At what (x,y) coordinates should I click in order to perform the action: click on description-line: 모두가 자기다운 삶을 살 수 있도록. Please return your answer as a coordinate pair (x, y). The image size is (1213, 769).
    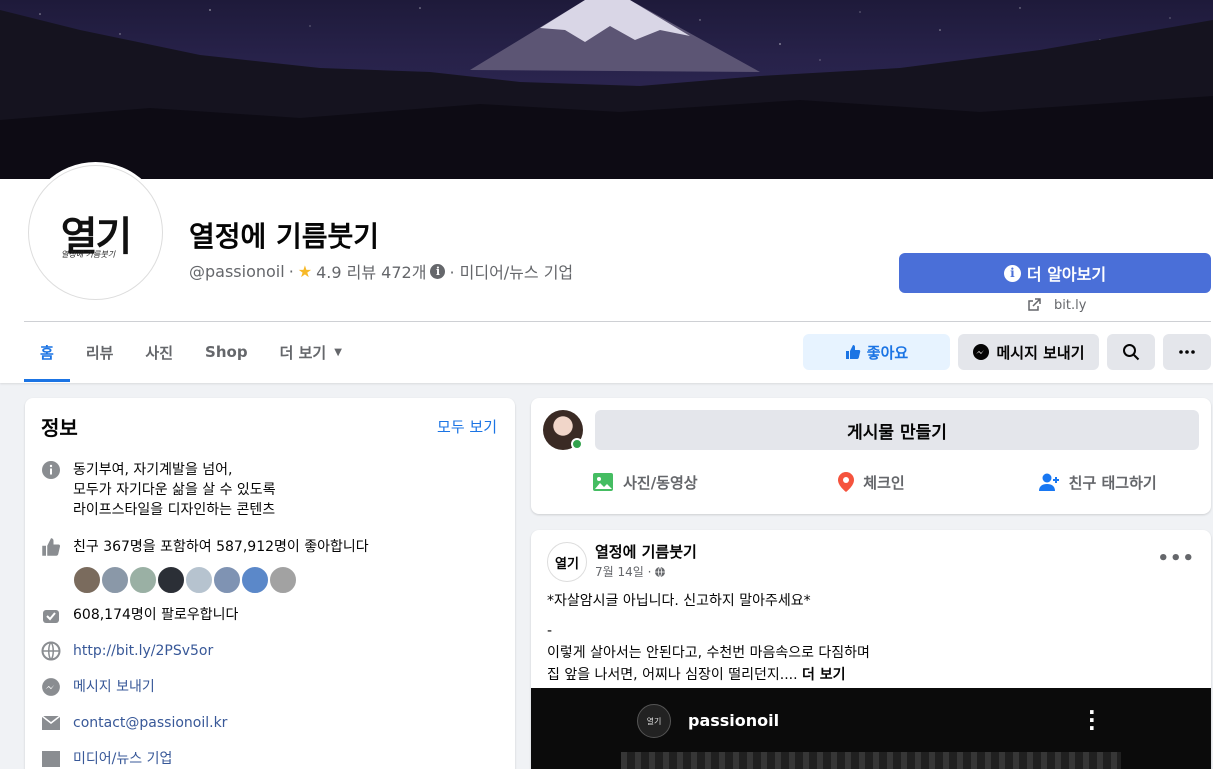
    Looking at the image, I should click on (174, 490).